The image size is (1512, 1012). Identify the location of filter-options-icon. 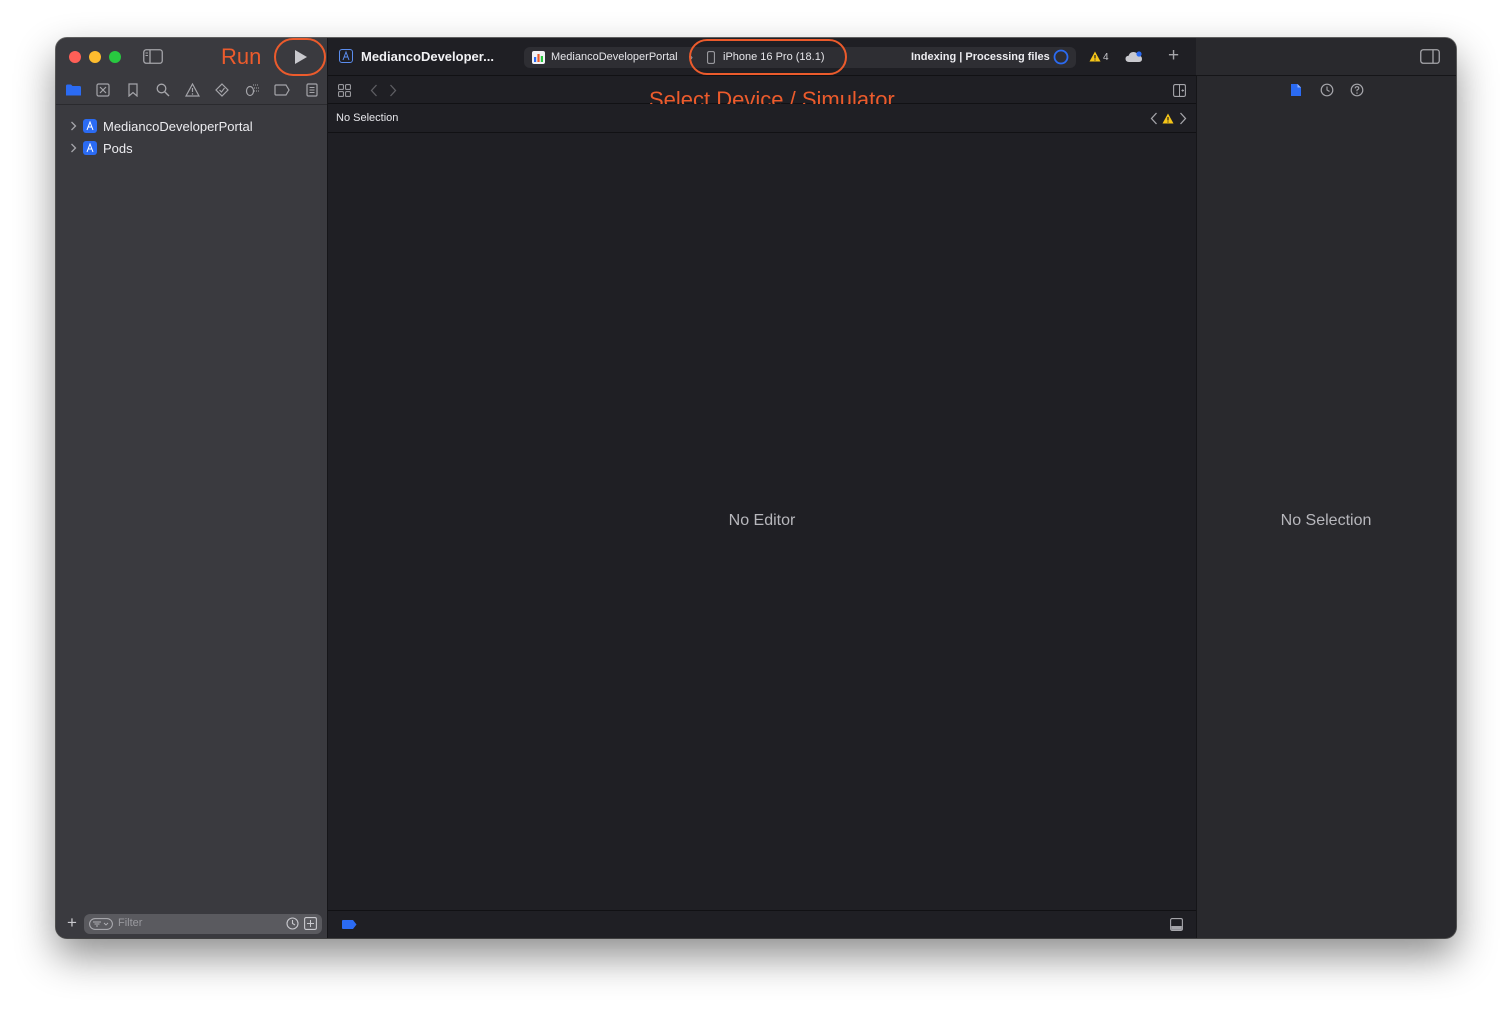
(101, 924).